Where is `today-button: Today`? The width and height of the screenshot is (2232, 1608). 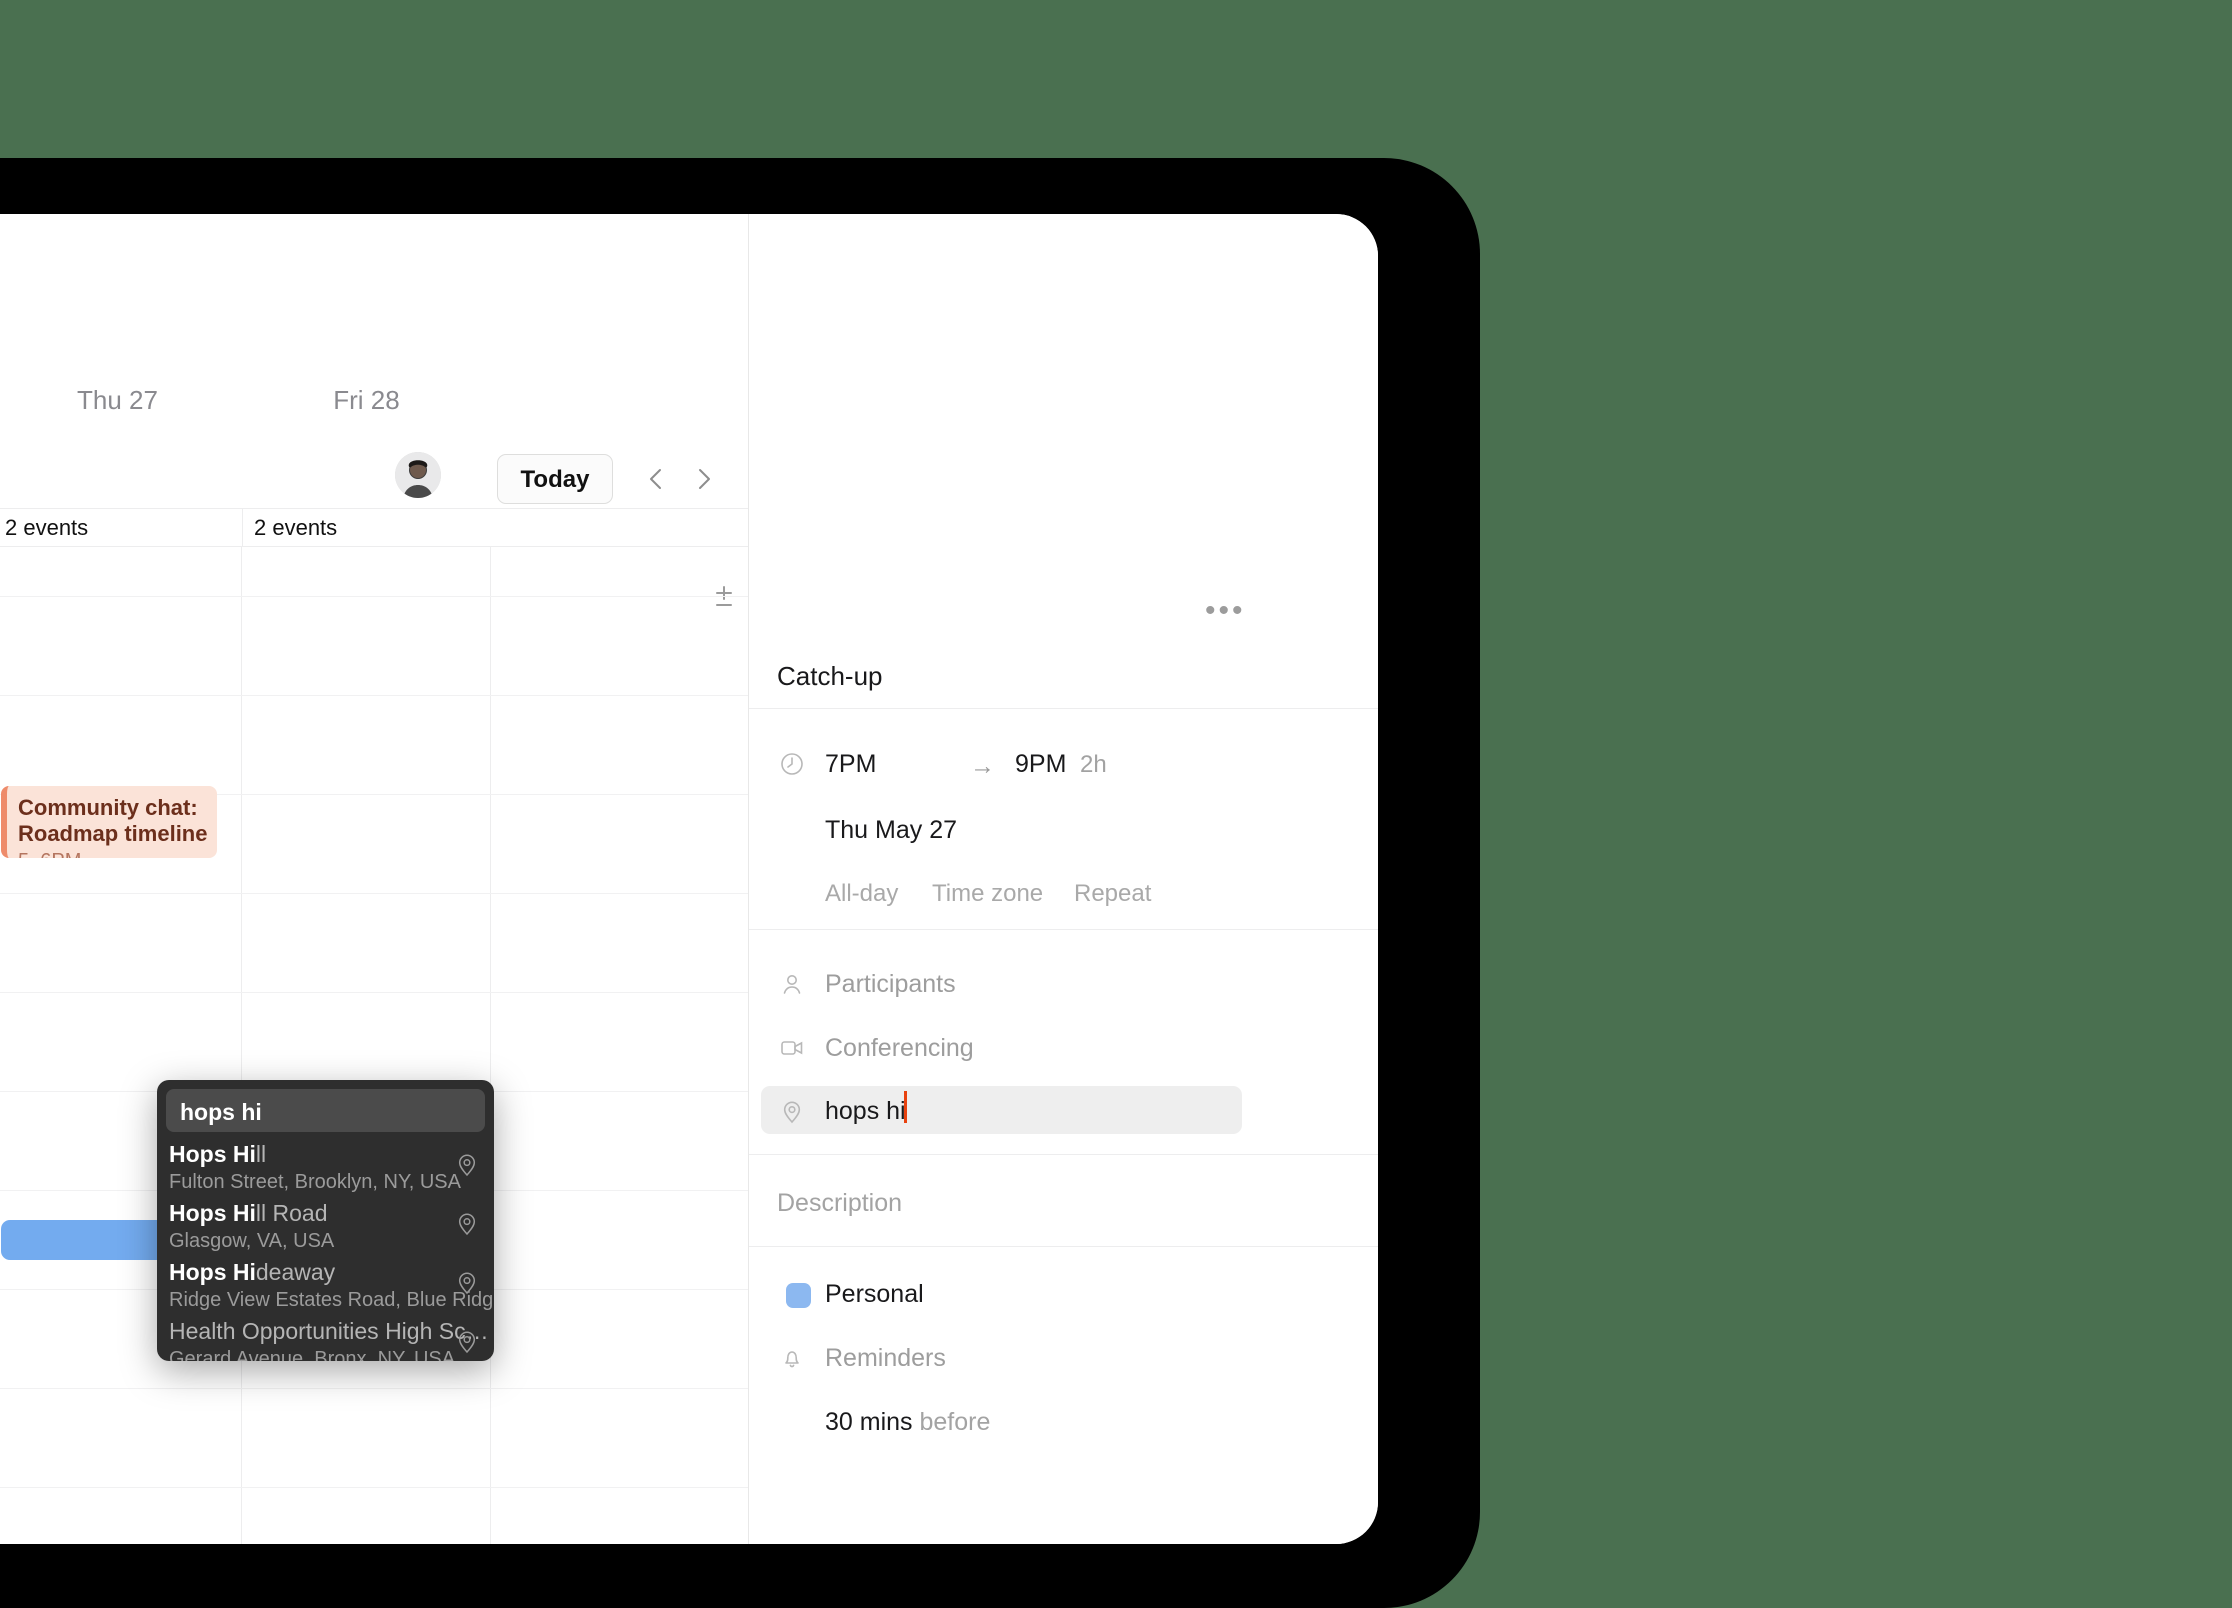 today-button: Today is located at coordinates (555, 479).